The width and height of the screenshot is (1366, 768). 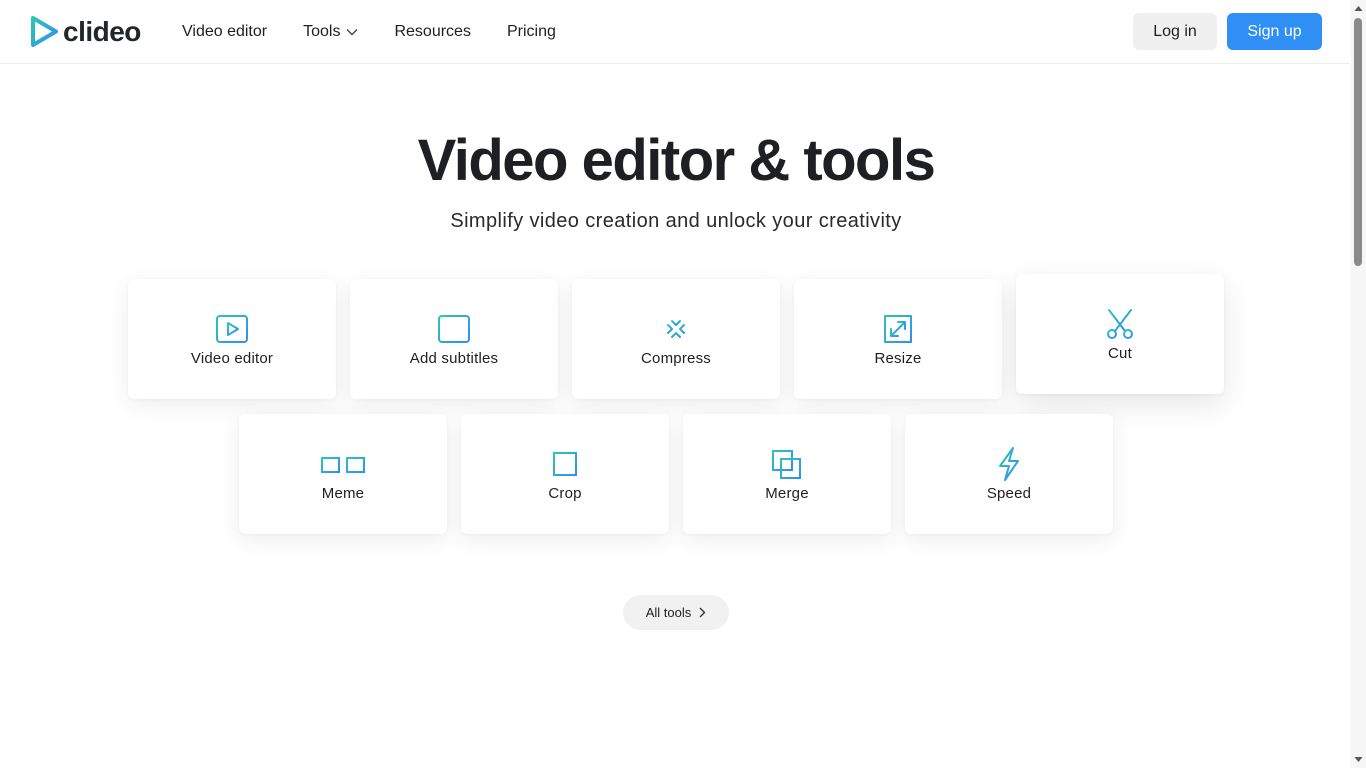 I want to click on page-title: Video editor & tools, so click(x=676, y=160).